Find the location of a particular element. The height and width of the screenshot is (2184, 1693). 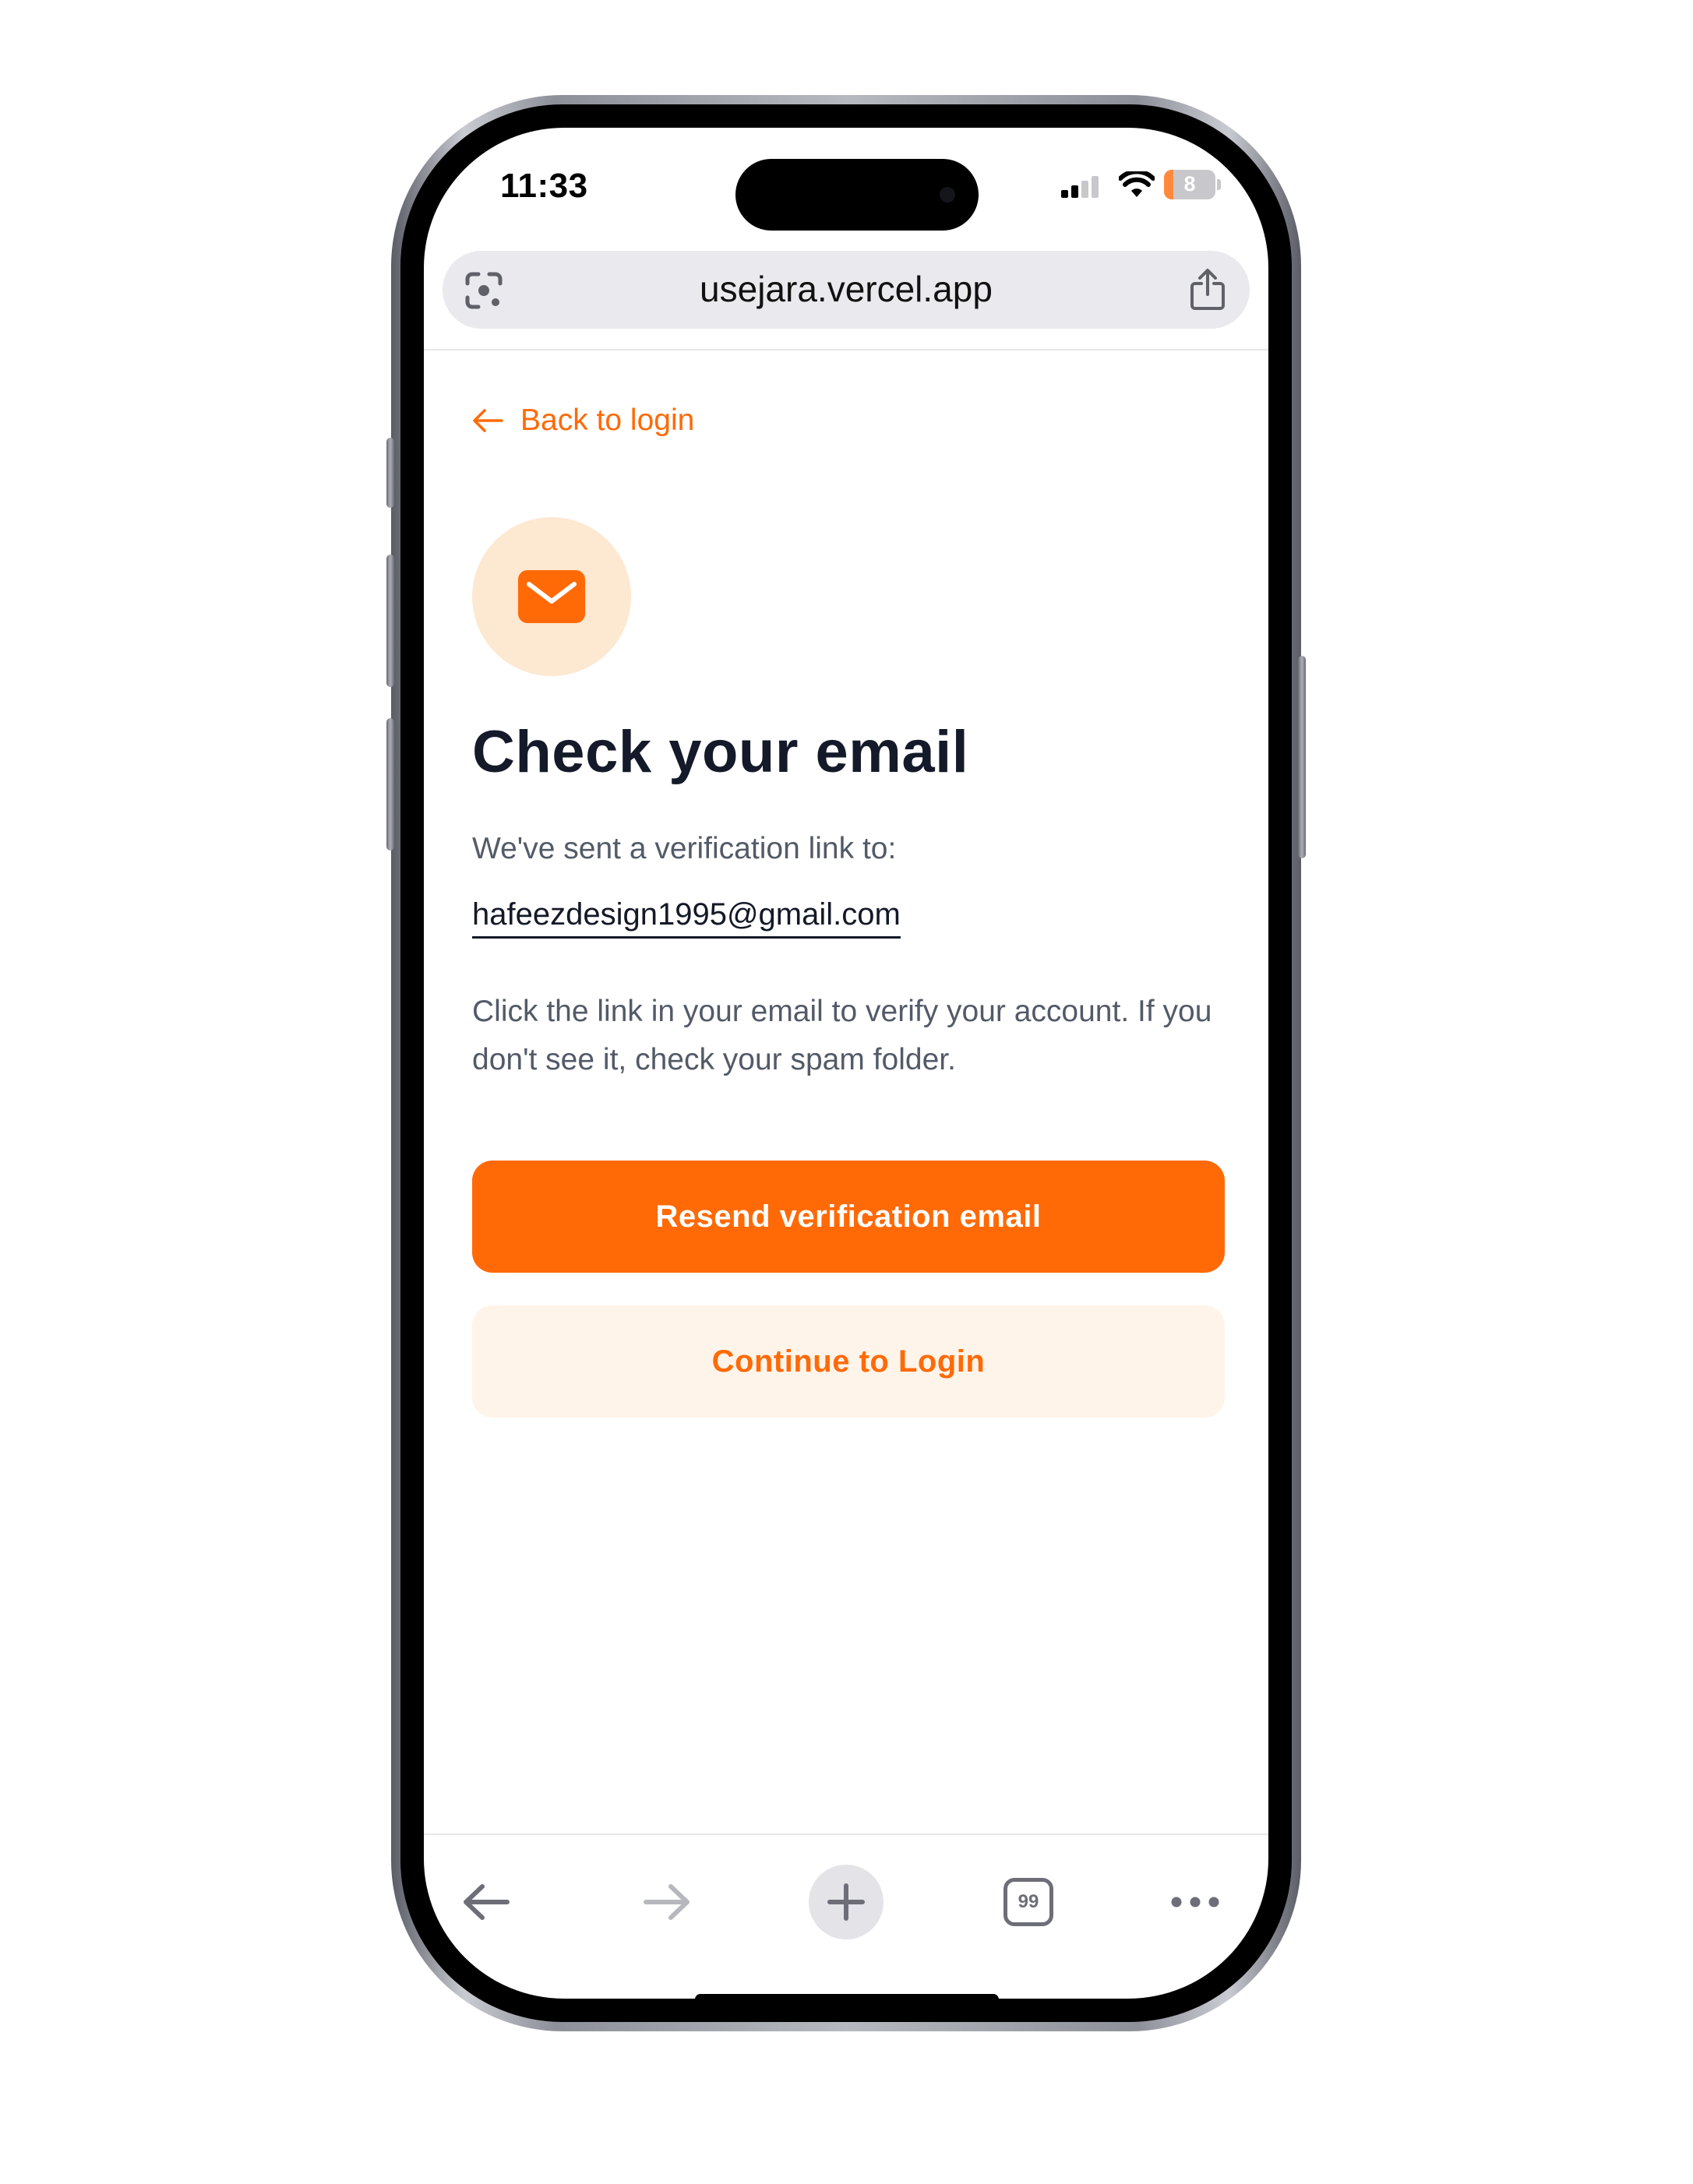

toolbar-tabs-button: 99 is located at coordinates (1028, 1902).